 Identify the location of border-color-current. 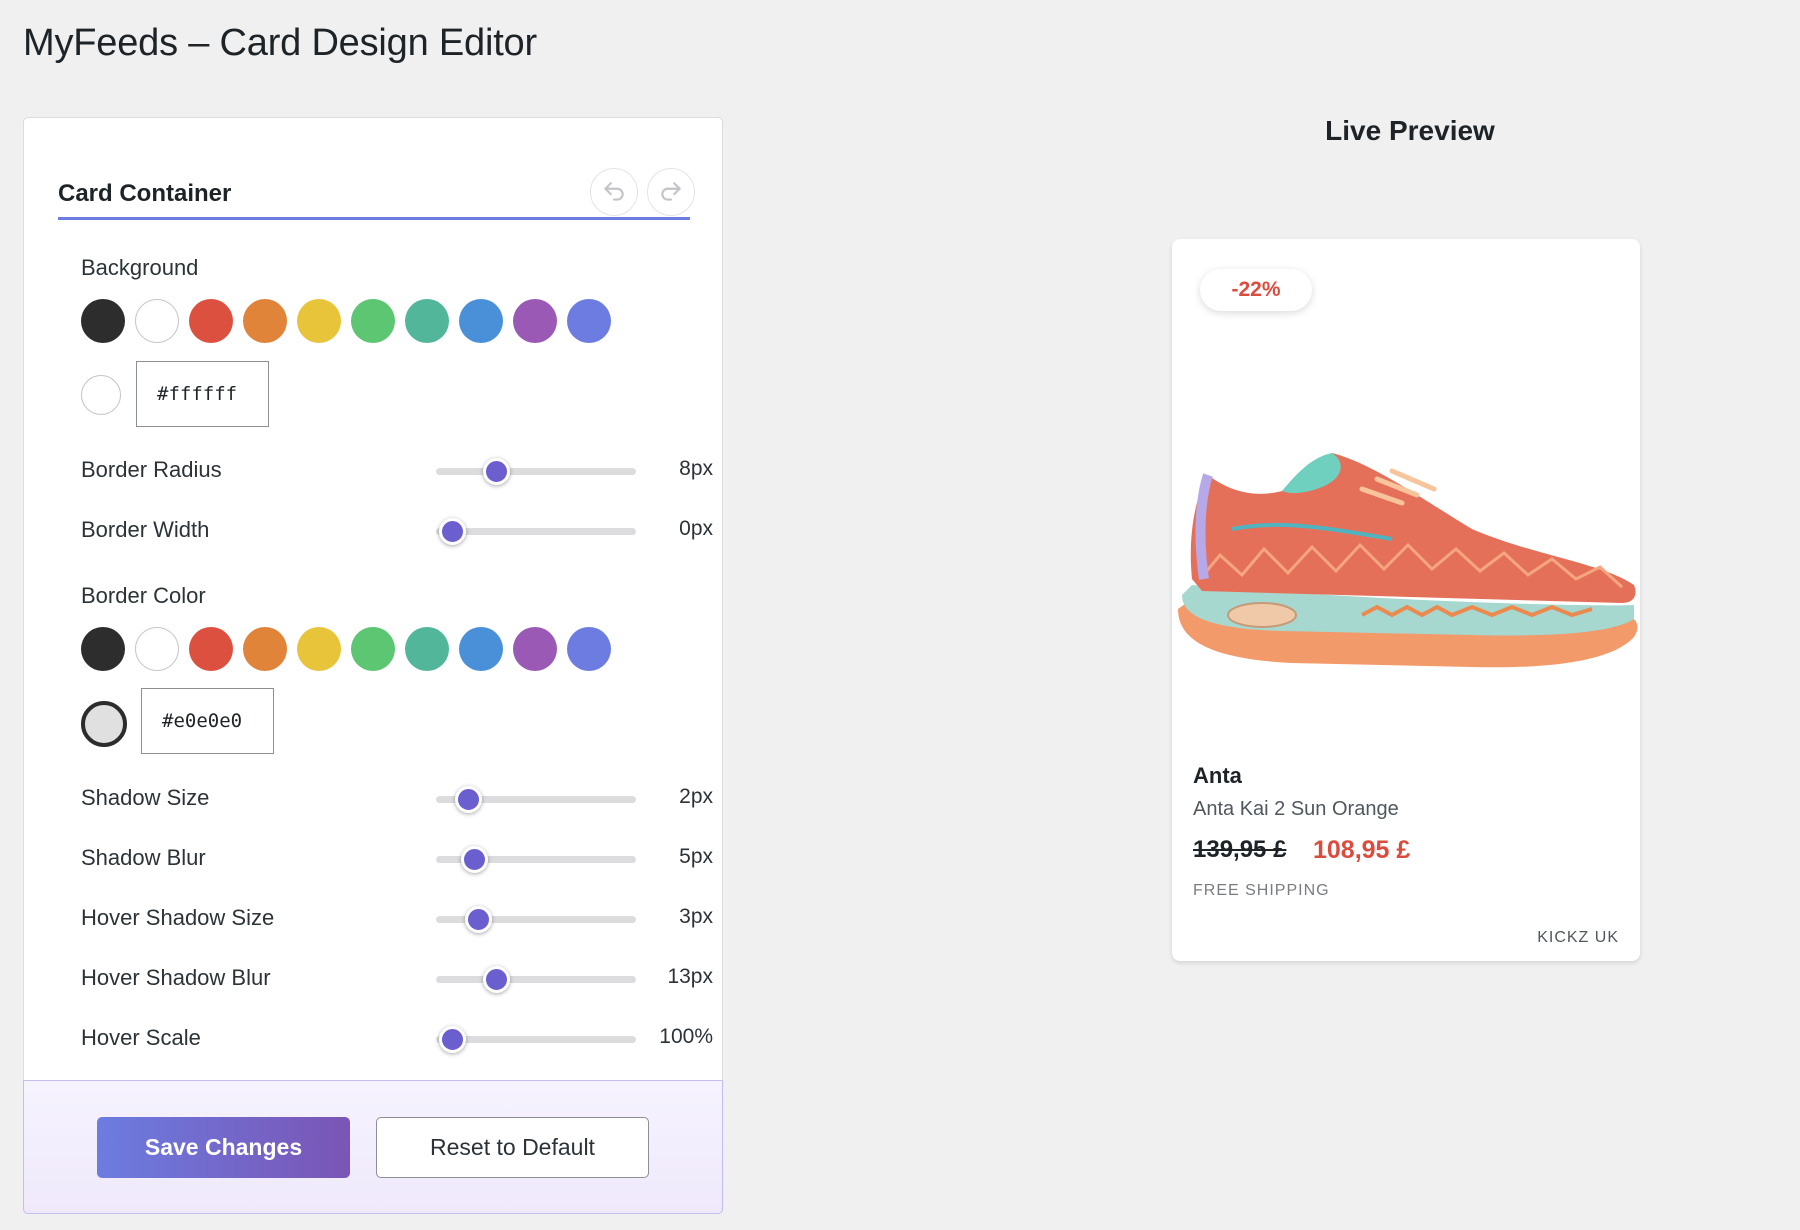
(104, 724).